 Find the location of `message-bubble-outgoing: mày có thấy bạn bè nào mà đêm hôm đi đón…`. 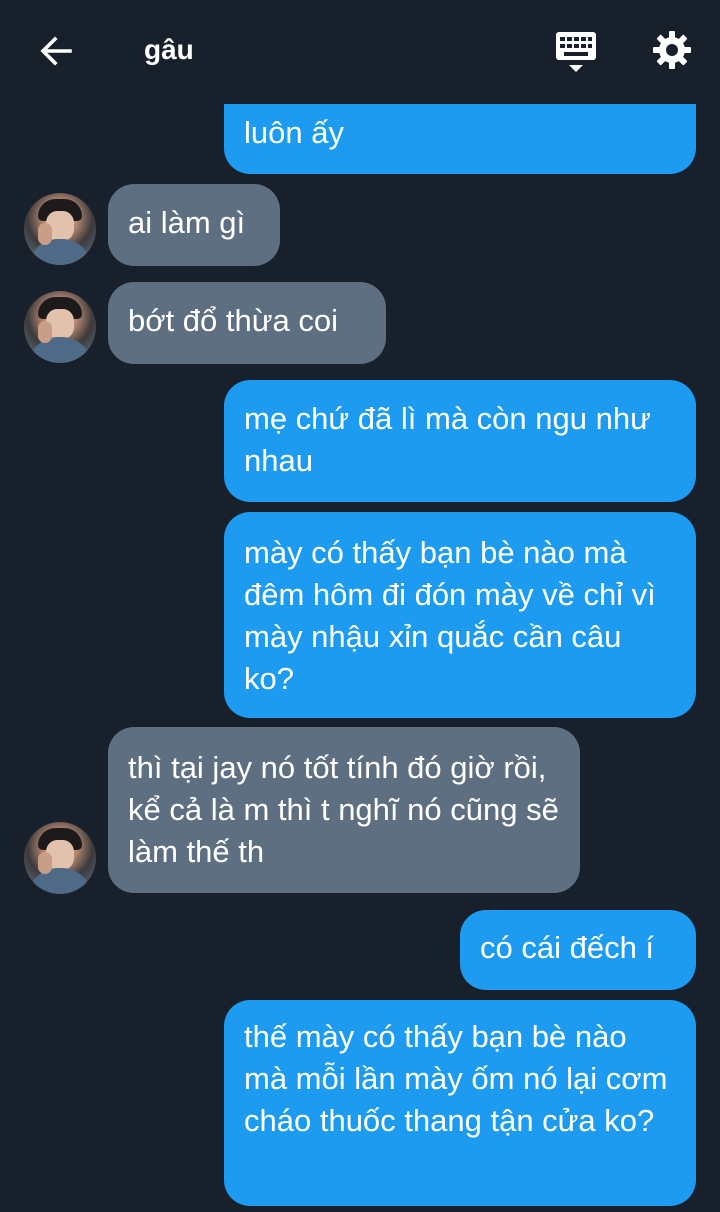

message-bubble-outgoing: mày có thấy bạn bè nào mà đêm hôm đi đón… is located at coordinates (460, 615).